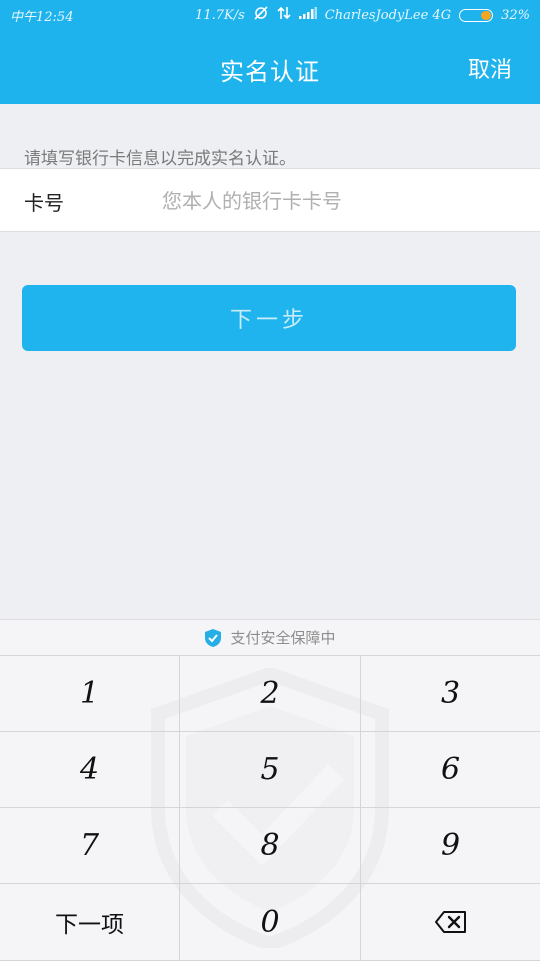 This screenshot has width=540, height=961. What do you see at coordinates (476, 15) in the screenshot?
I see `battery-icon` at bounding box center [476, 15].